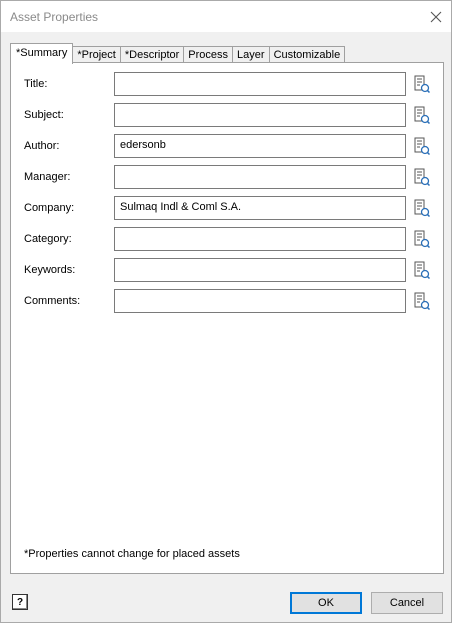 This screenshot has width=452, height=623. I want to click on close-button, so click(436, 16).